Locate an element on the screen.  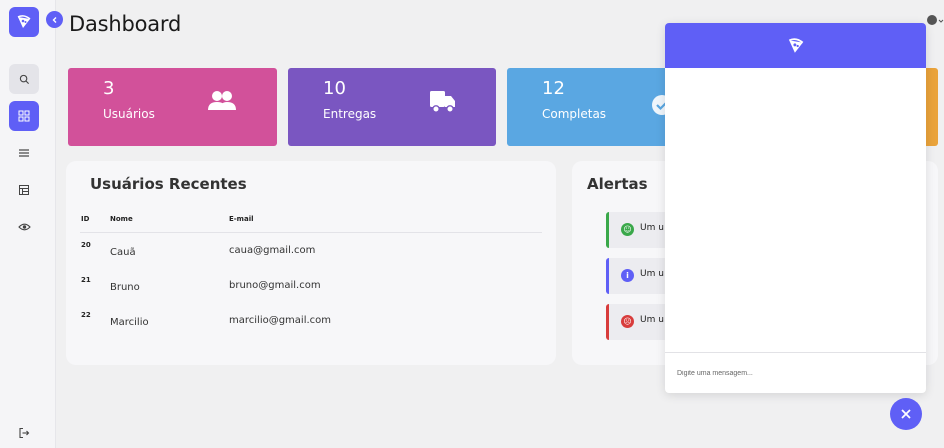
dashboard-icon is located at coordinates (24, 116).